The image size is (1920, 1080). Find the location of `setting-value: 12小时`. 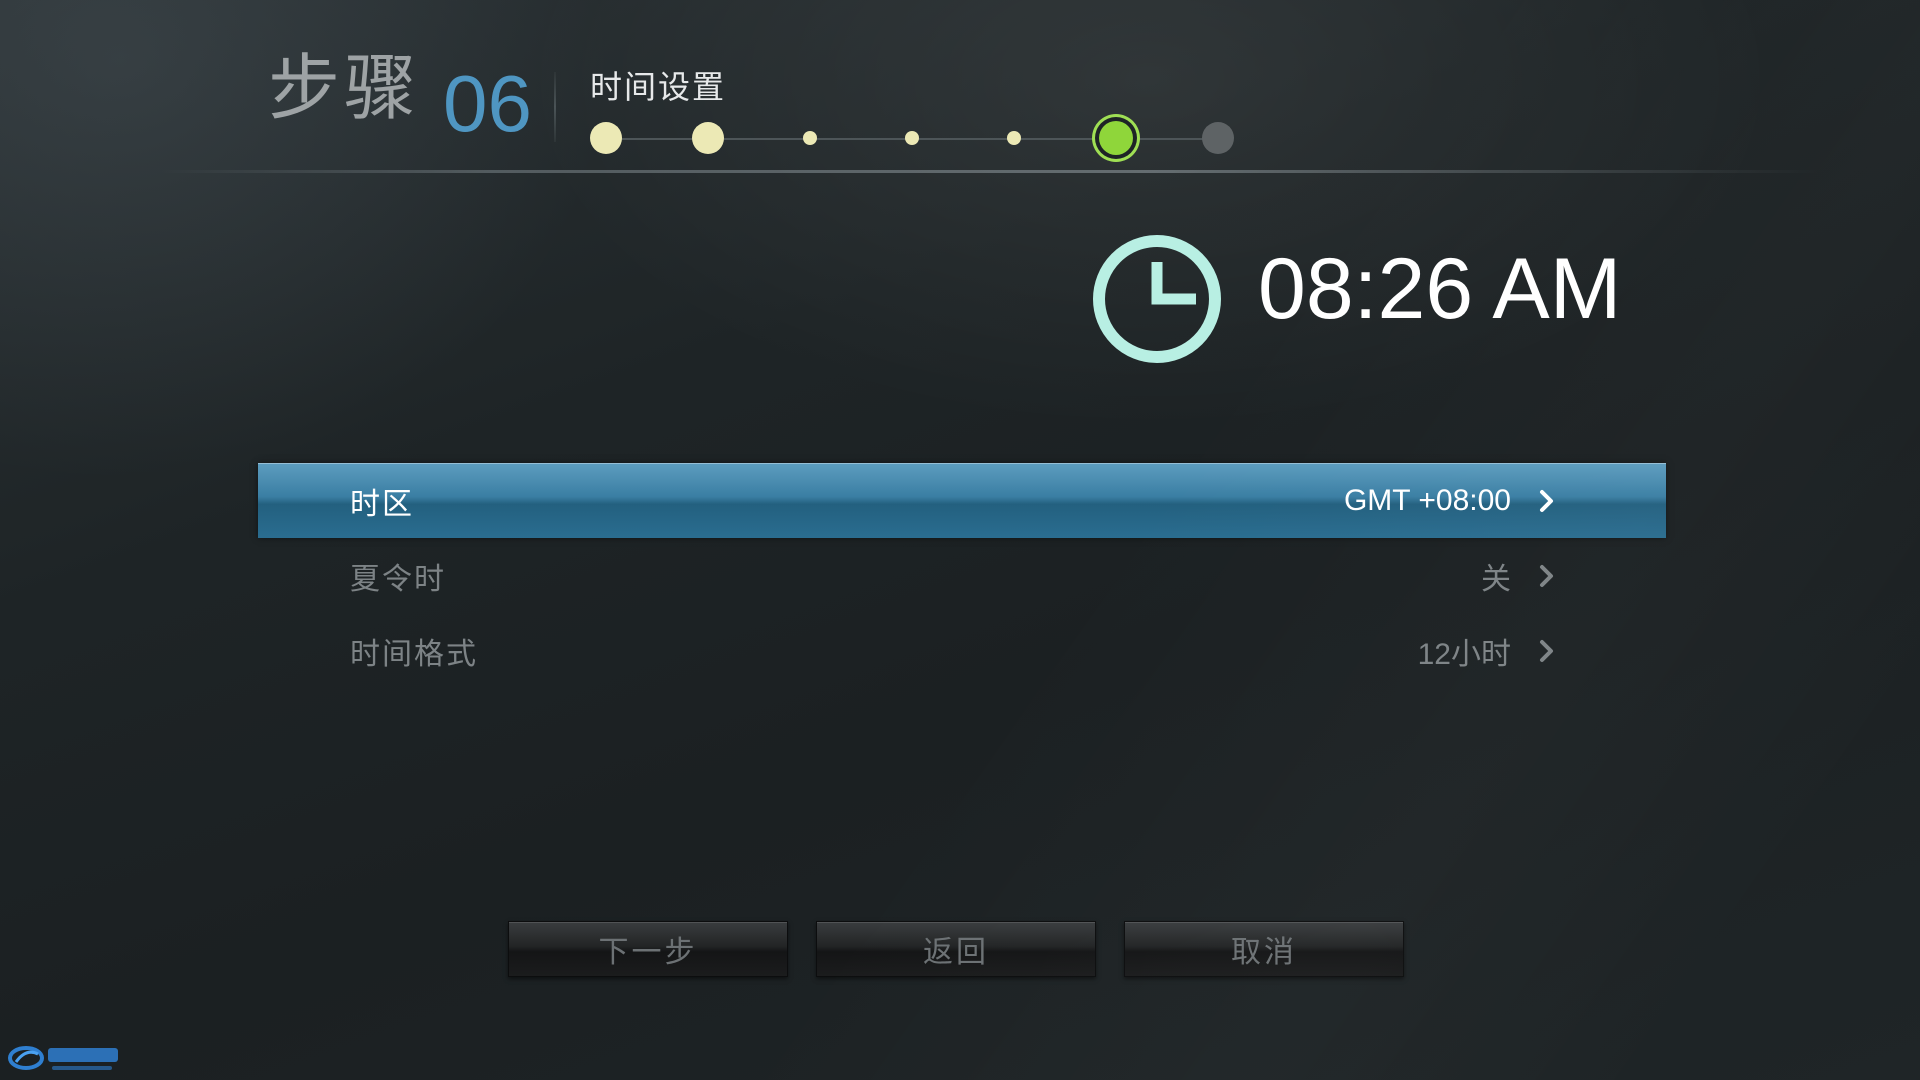

setting-value: 12小时 is located at coordinates (1464, 654).